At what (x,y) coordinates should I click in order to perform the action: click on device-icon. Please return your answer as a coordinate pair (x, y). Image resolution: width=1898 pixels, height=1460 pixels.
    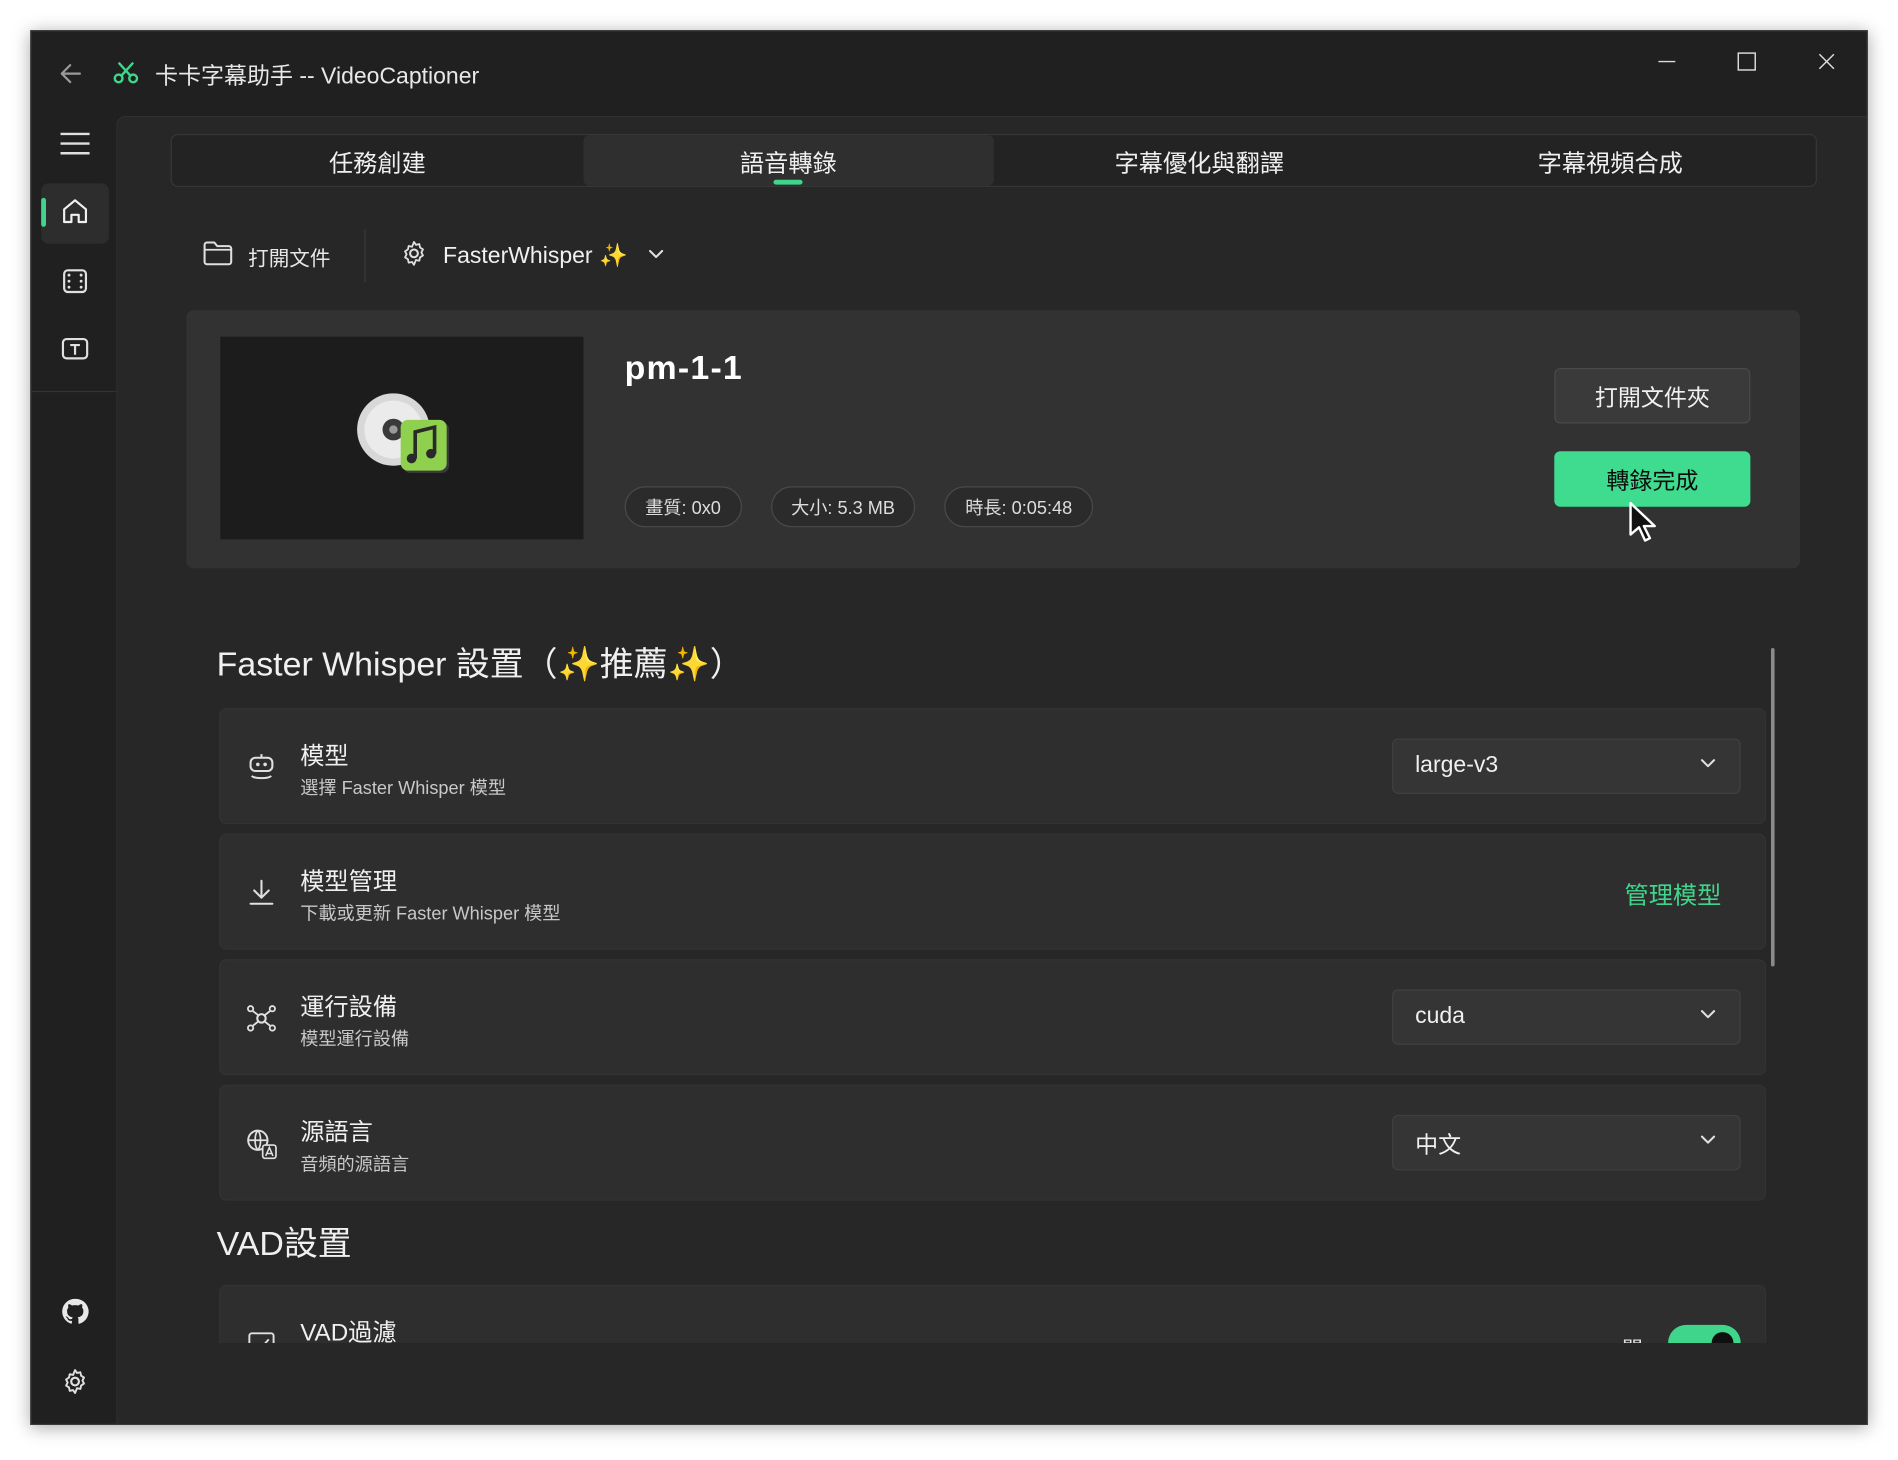
    Looking at the image, I should click on (262, 1018).